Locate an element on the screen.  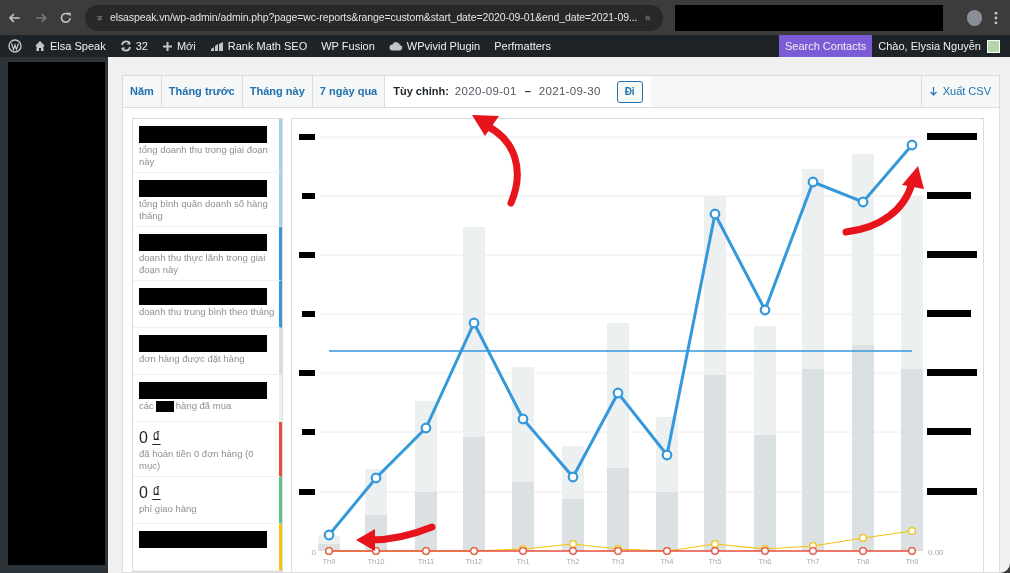
legend-item is located at coordinates (207, 547).